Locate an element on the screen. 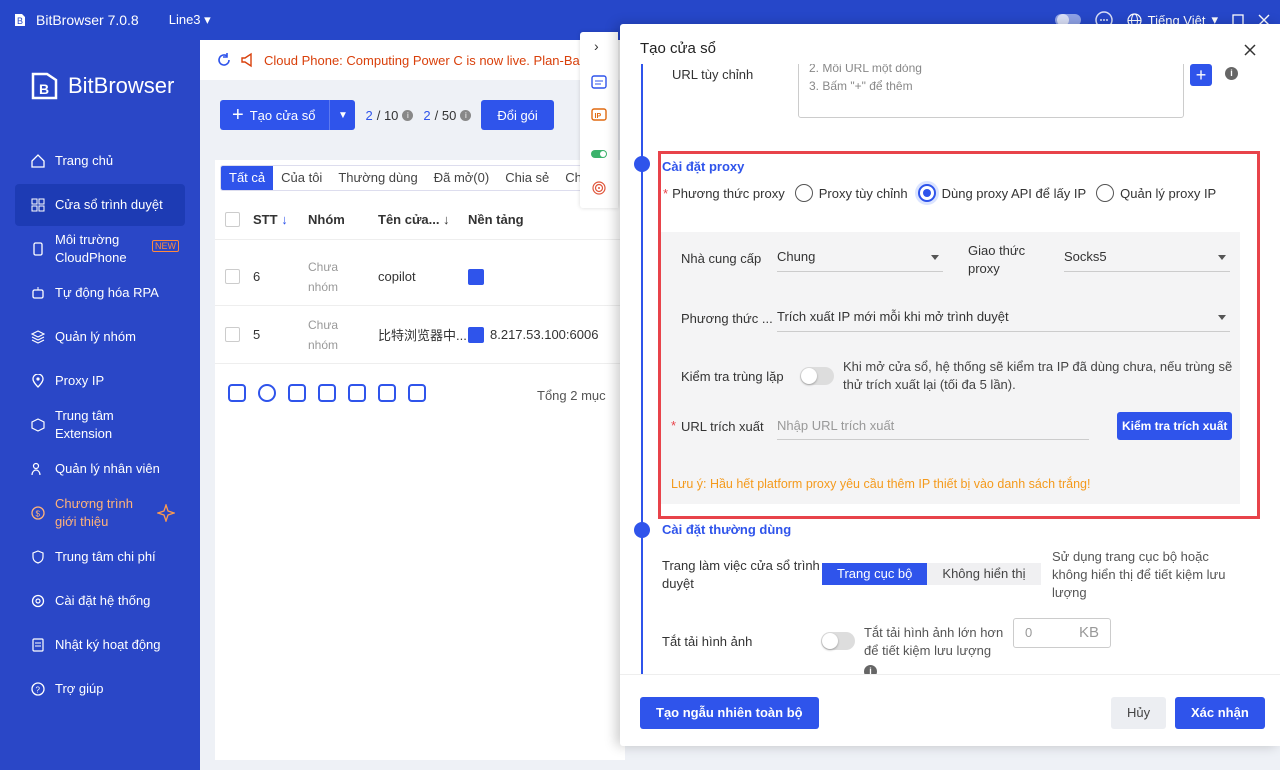 Image resolution: width=1280 pixels, height=770 pixels. chevron-right-icon: › is located at coordinates (596, 46).